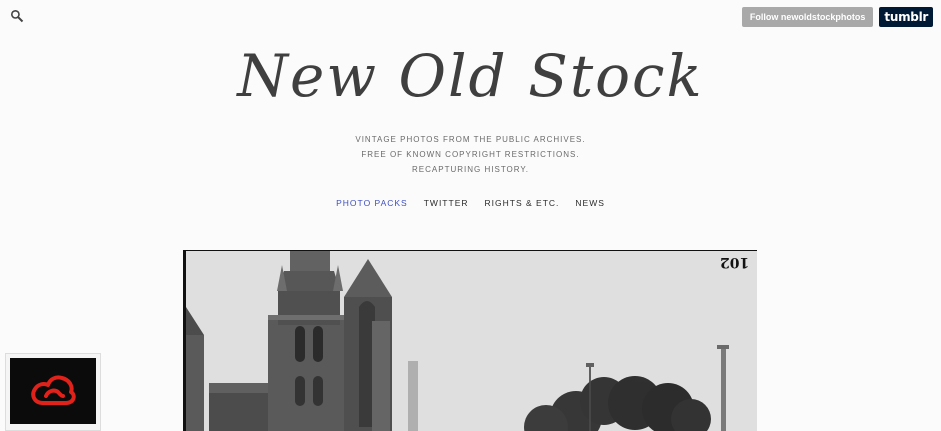 This screenshot has height=431, width=941. I want to click on ad-card, so click(53, 392).